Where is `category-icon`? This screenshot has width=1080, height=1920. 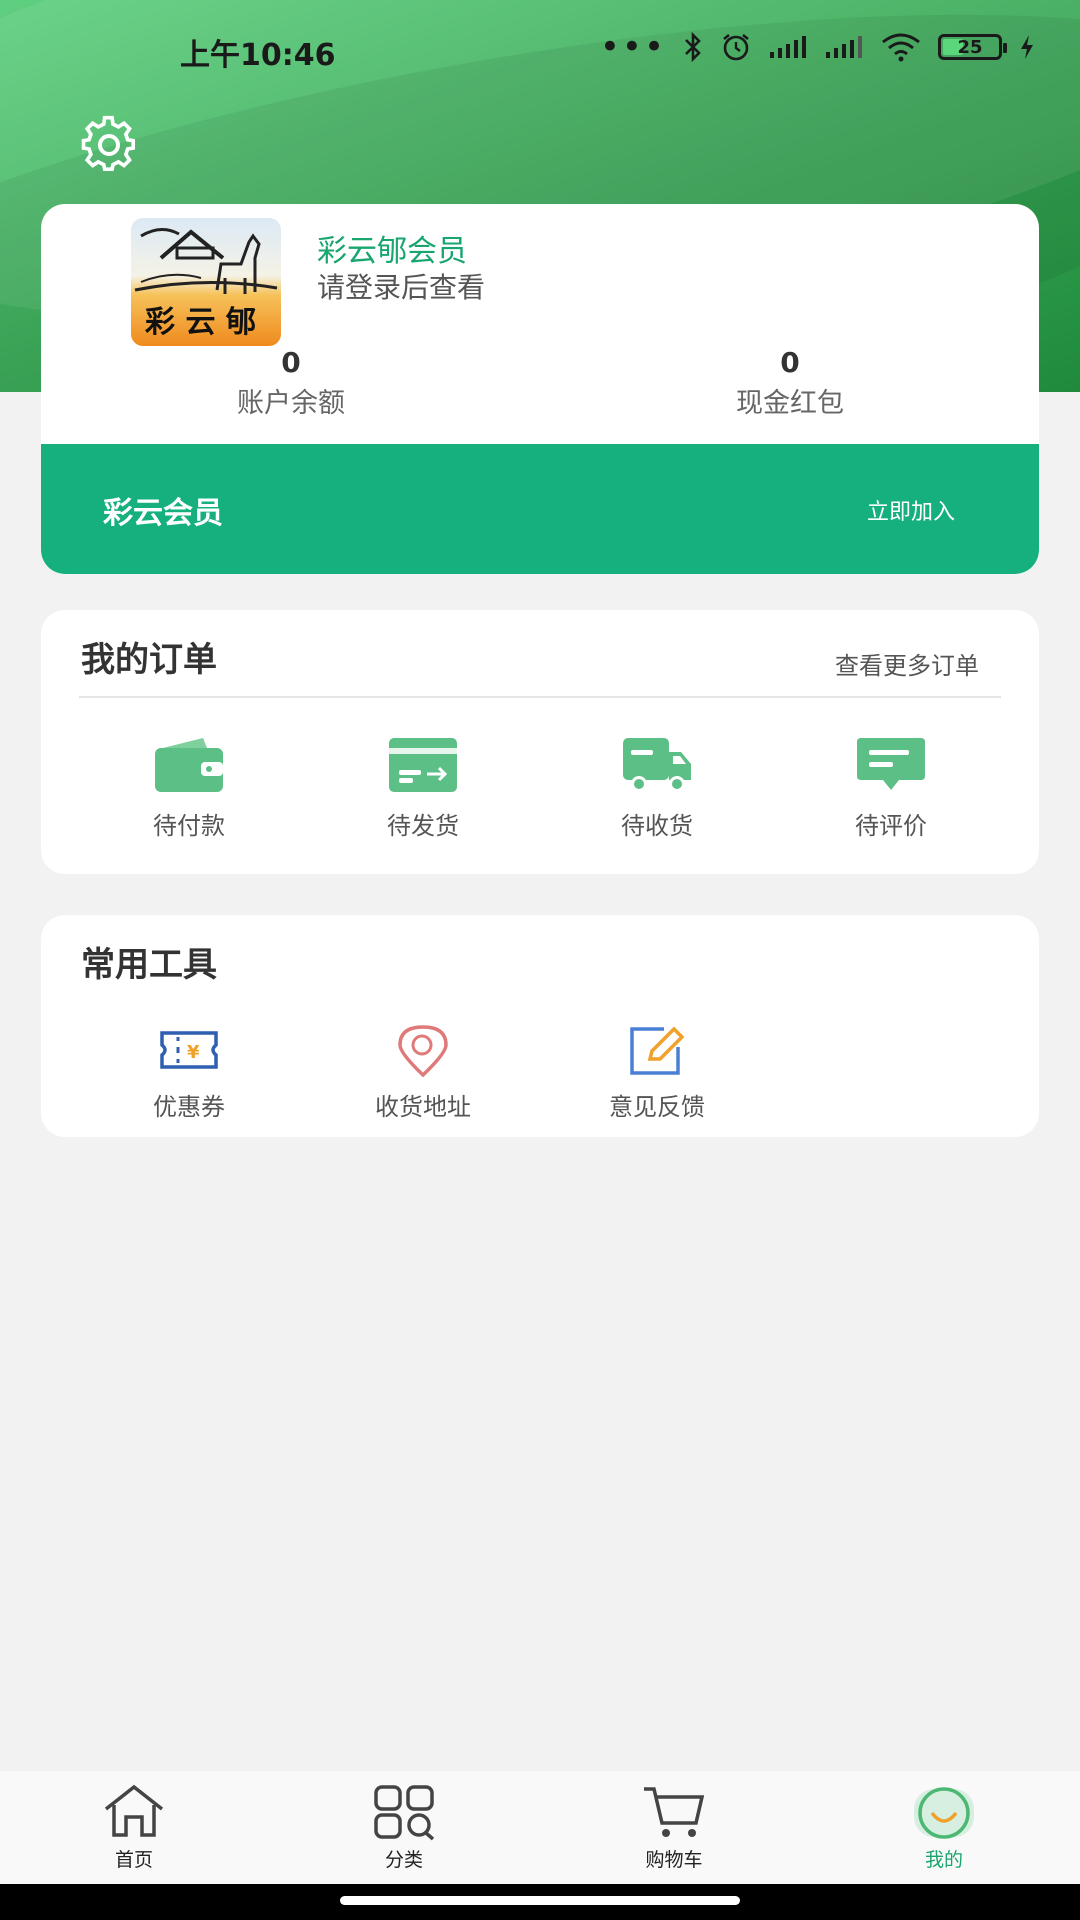 category-icon is located at coordinates (404, 1813).